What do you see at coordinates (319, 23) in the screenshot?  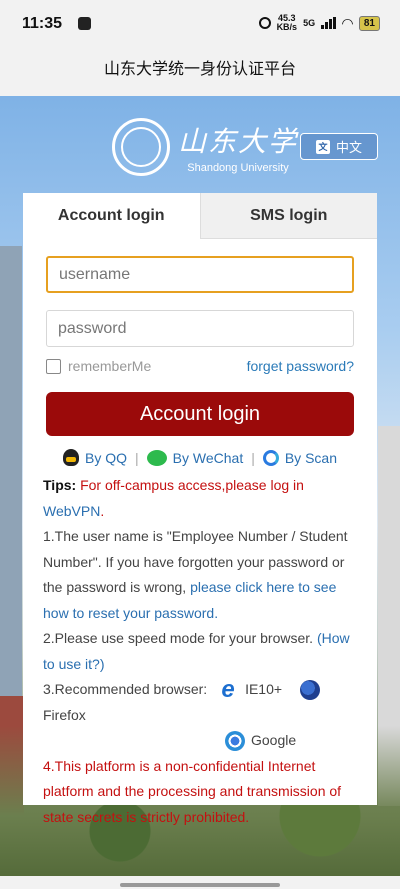 I see `status-icons: 45.3 KB/s 5G ◠ 81` at bounding box center [319, 23].